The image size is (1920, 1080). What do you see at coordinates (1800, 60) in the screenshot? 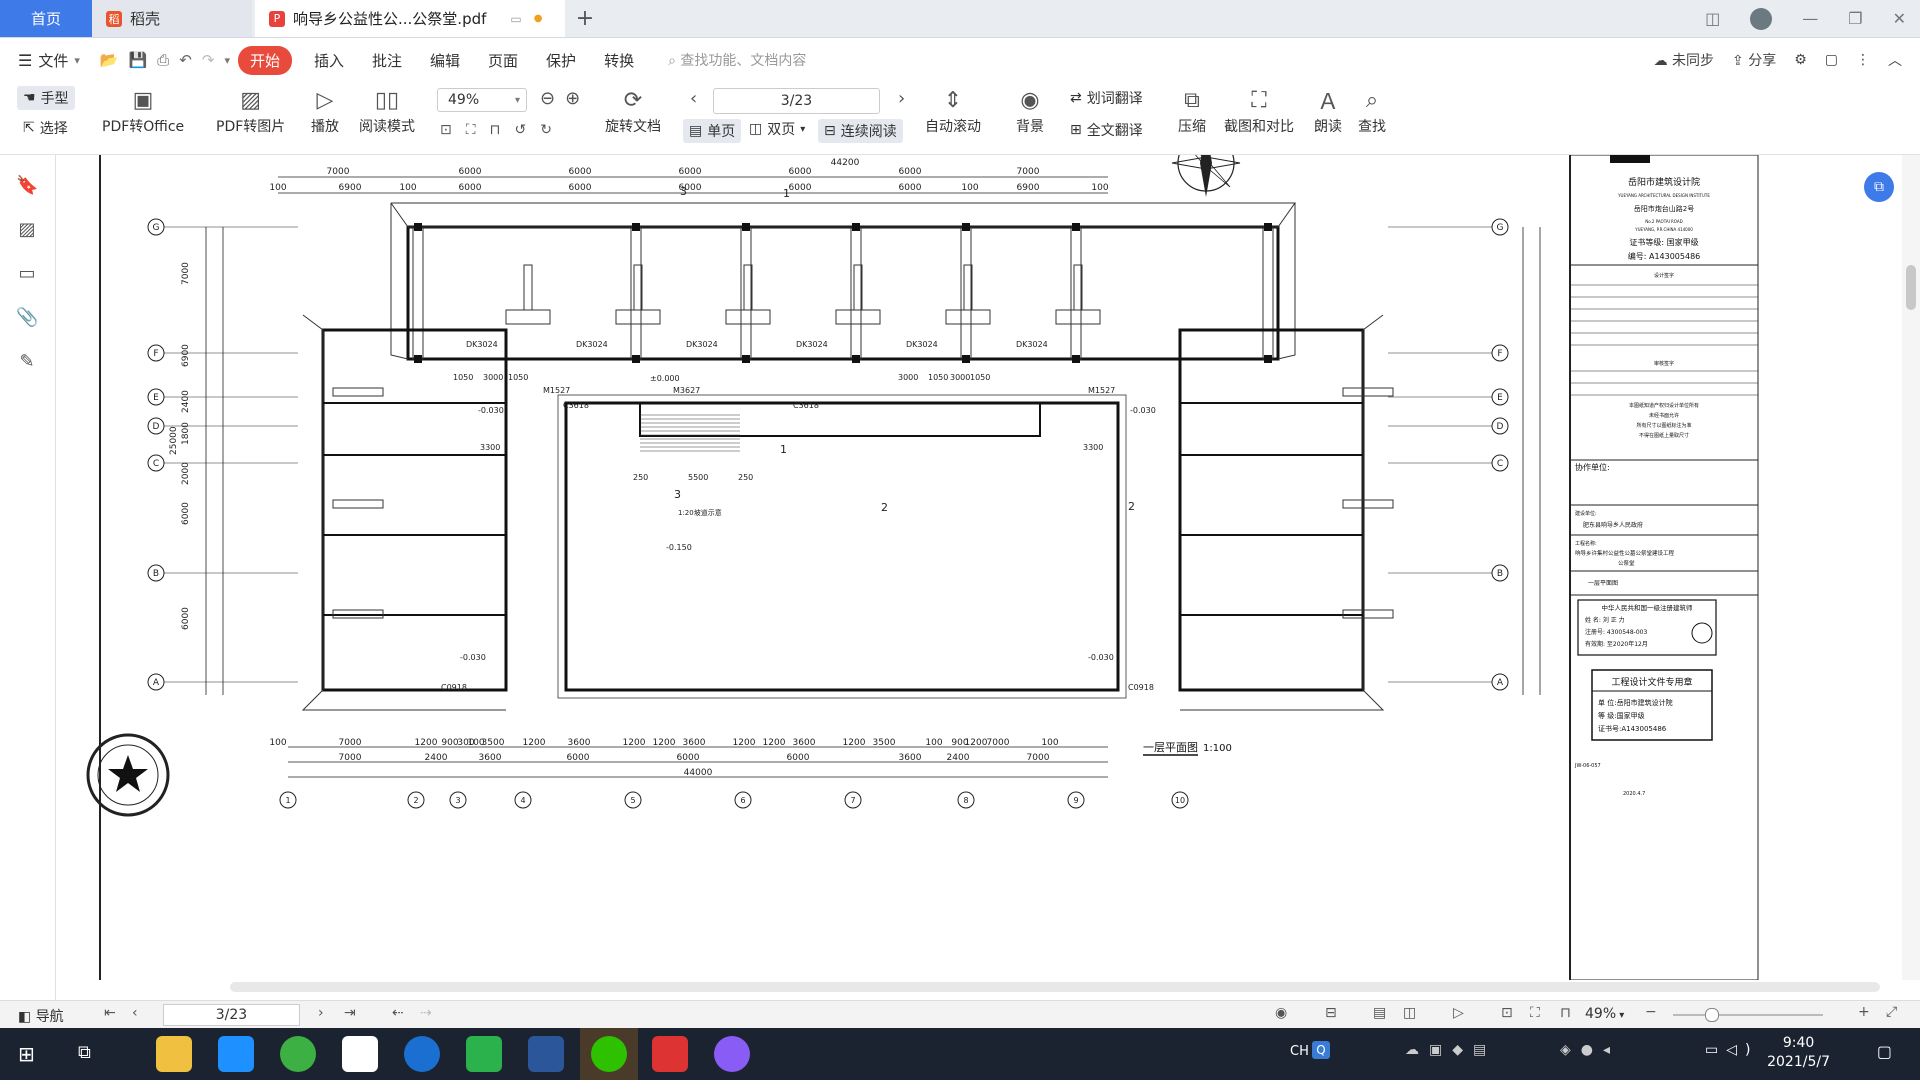
I see `settings-icon: ⚙` at bounding box center [1800, 60].